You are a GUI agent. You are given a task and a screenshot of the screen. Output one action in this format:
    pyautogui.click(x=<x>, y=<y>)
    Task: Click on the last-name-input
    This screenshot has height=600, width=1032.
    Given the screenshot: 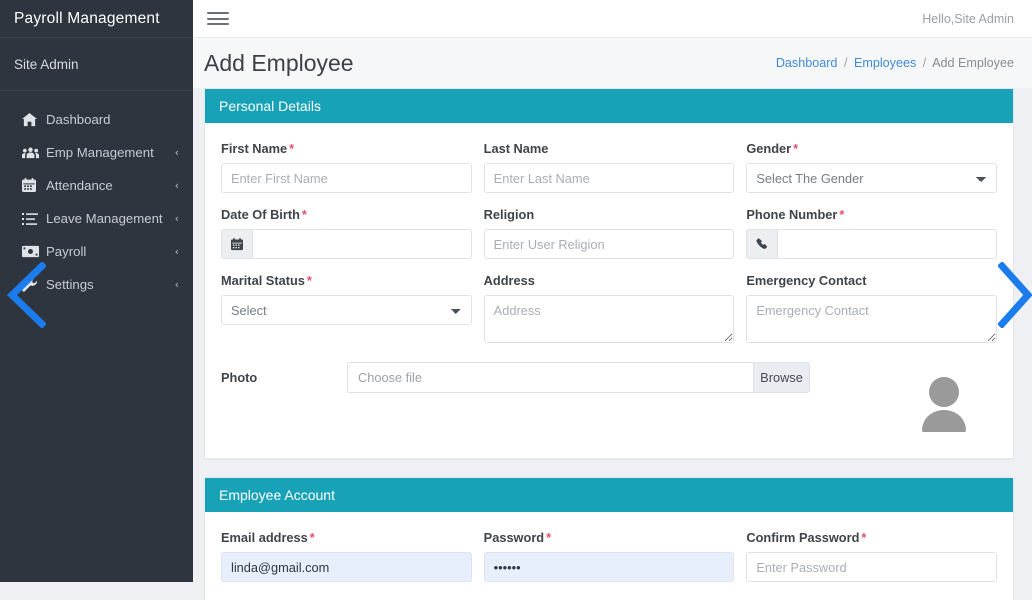 What is the action you would take?
    pyautogui.click(x=609, y=178)
    